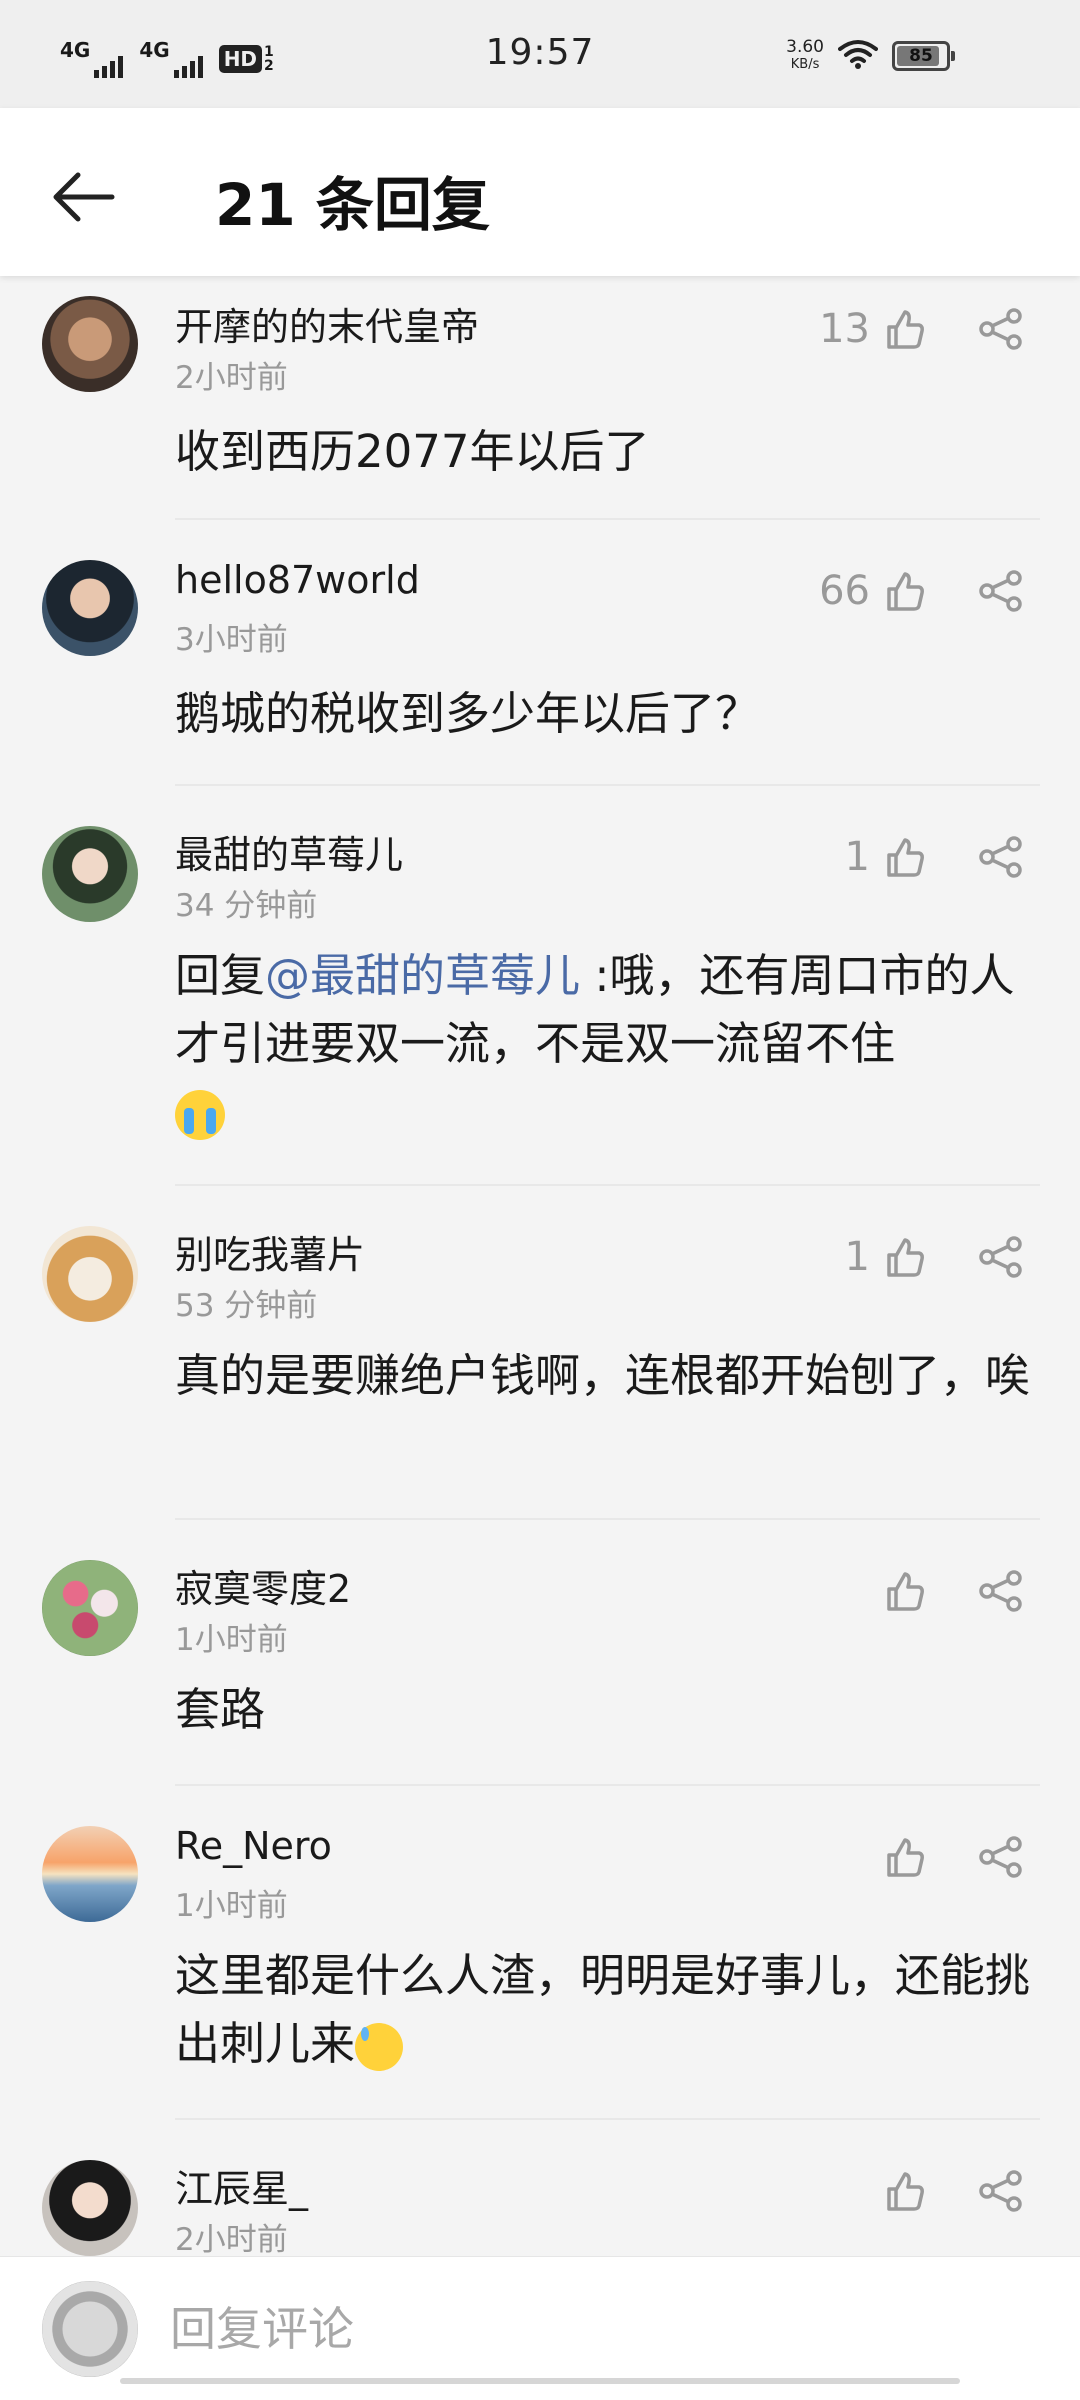 The height and width of the screenshot is (2400, 1080). What do you see at coordinates (352, 205) in the screenshot?
I see `page-title: 21 条回复` at bounding box center [352, 205].